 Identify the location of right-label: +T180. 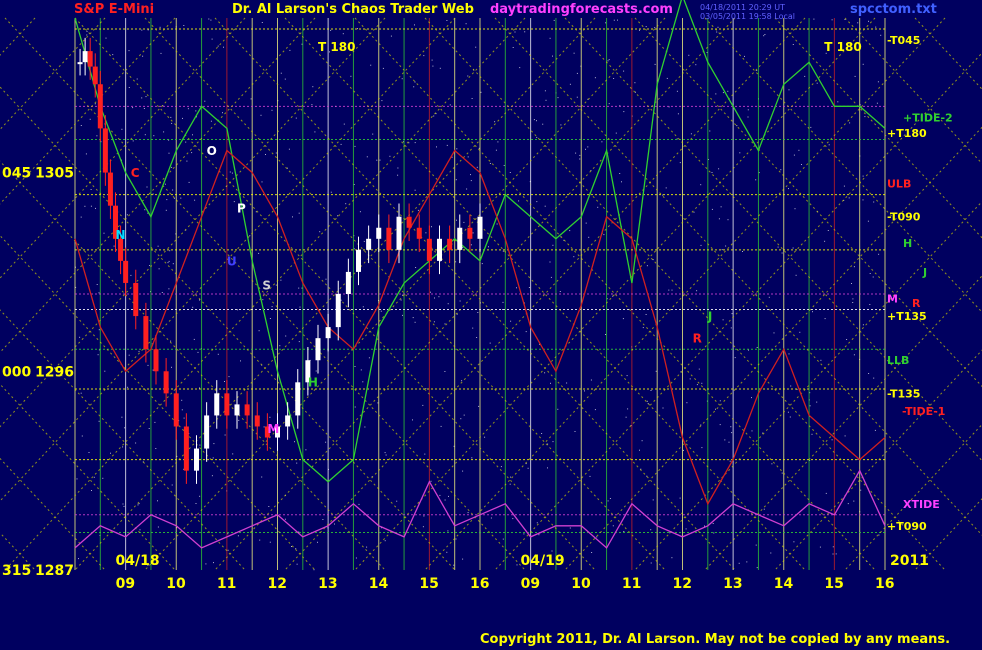
(907, 133).